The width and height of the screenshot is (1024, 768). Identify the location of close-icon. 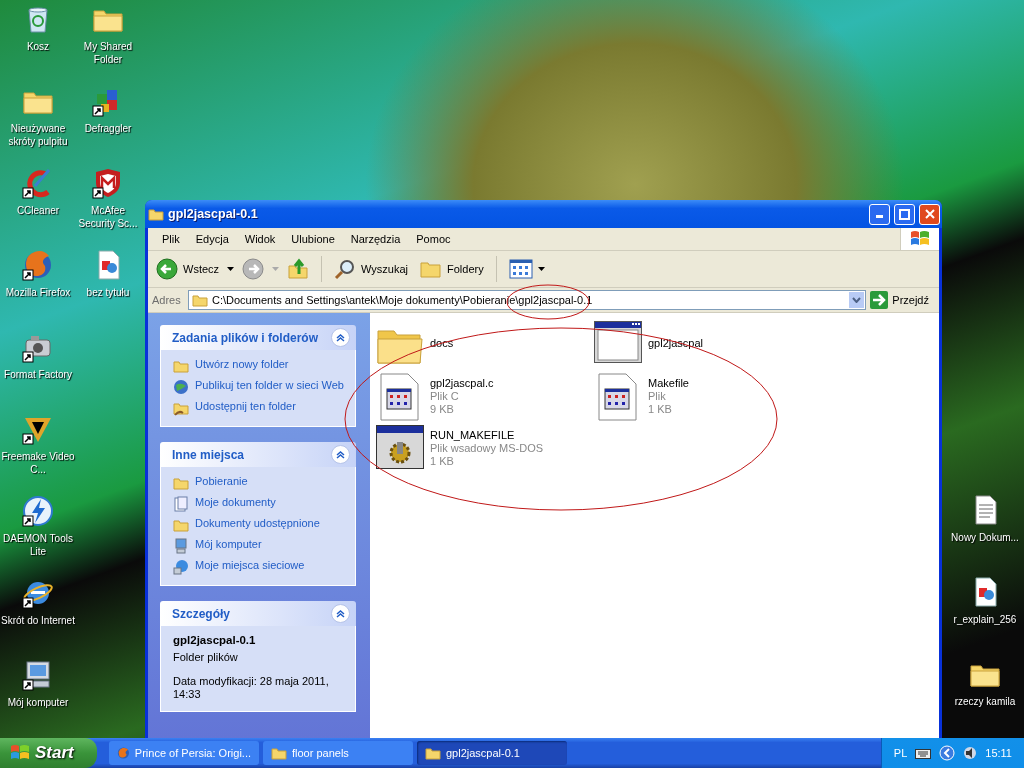
(929, 214).